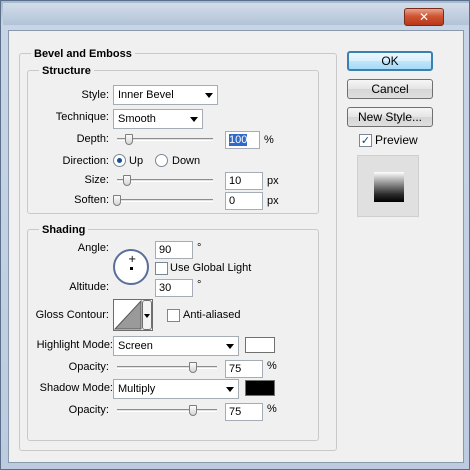 The height and width of the screenshot is (470, 470). Describe the element at coordinates (147, 315) in the screenshot. I see `contour-dropdown-button` at that location.